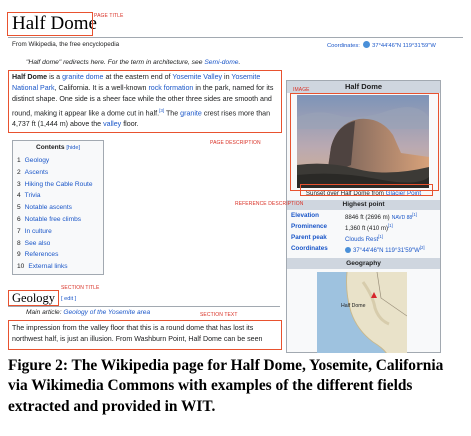 This screenshot has height=436, width=471. Describe the element at coordinates (144, 306) in the screenshot. I see `section-underline` at that location.